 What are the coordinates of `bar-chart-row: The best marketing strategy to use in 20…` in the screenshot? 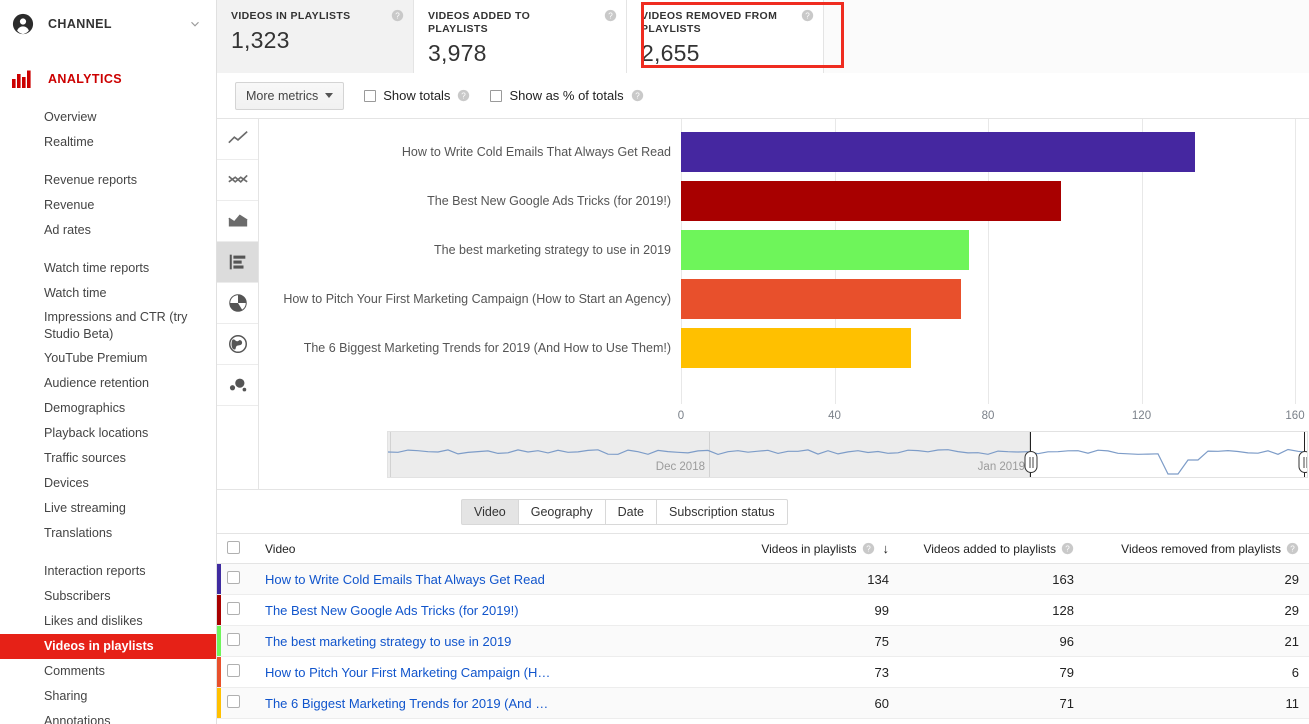 It's located at (784, 249).